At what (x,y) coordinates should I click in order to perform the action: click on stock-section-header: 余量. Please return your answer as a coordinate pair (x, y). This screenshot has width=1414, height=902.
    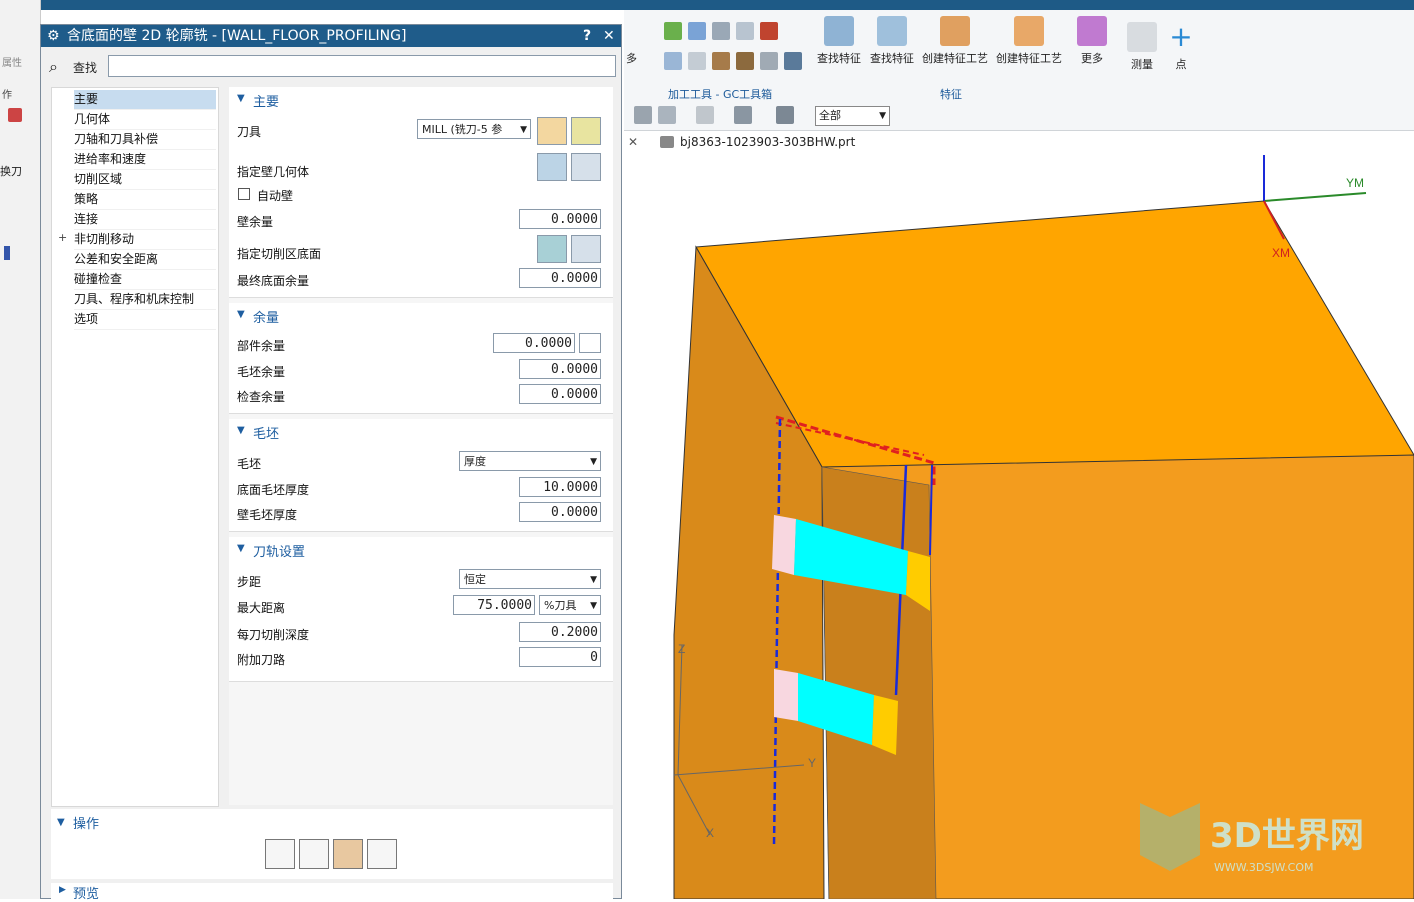
    Looking at the image, I should click on (266, 316).